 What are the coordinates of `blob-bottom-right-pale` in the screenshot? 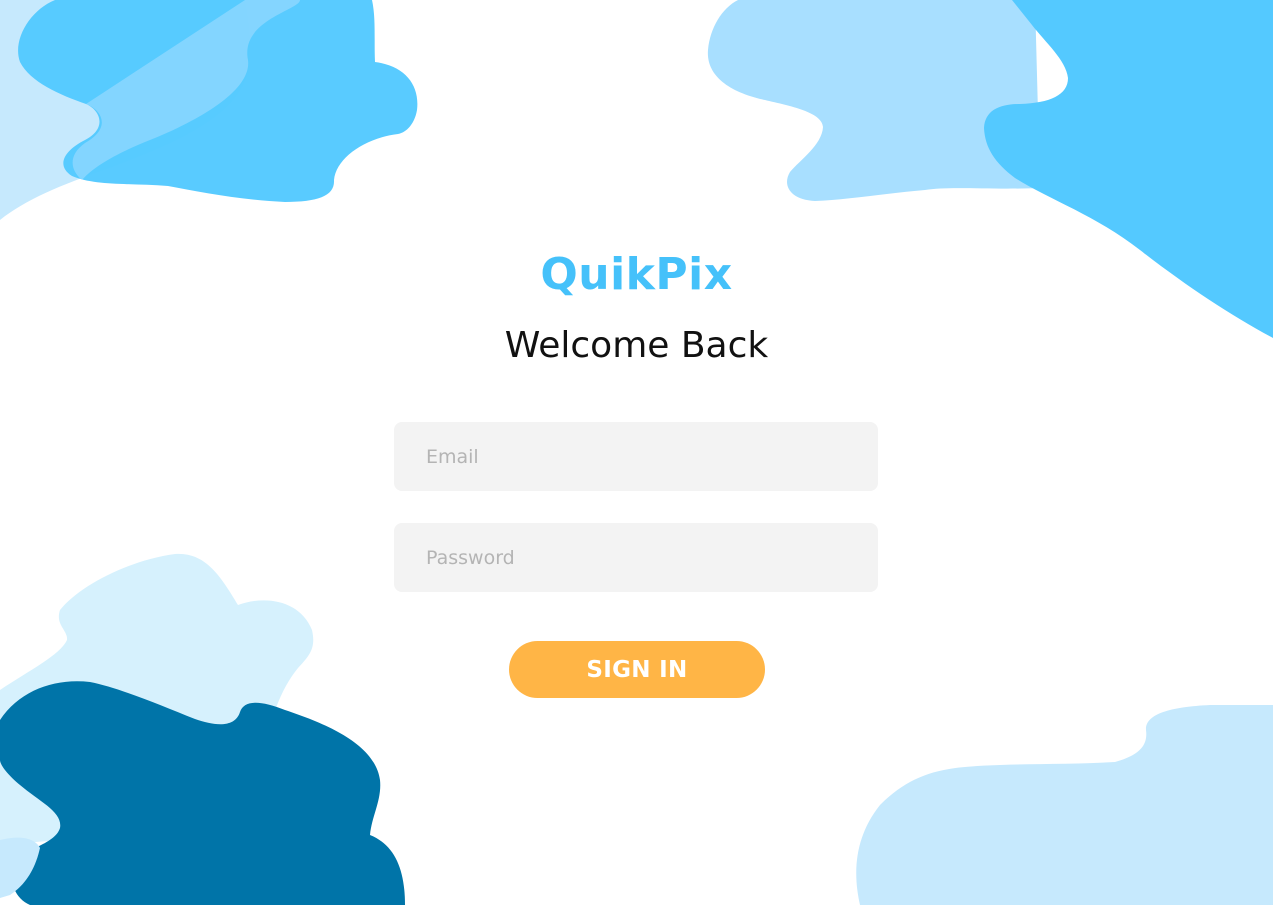 It's located at (1064, 805).